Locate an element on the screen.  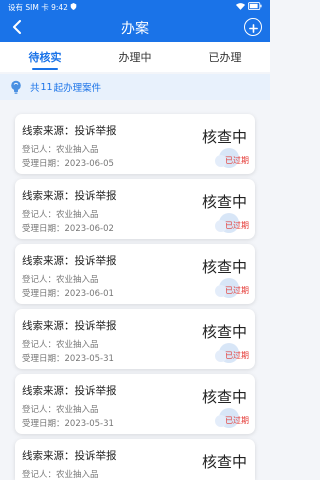
status-right is located at coordinates (249, 7).